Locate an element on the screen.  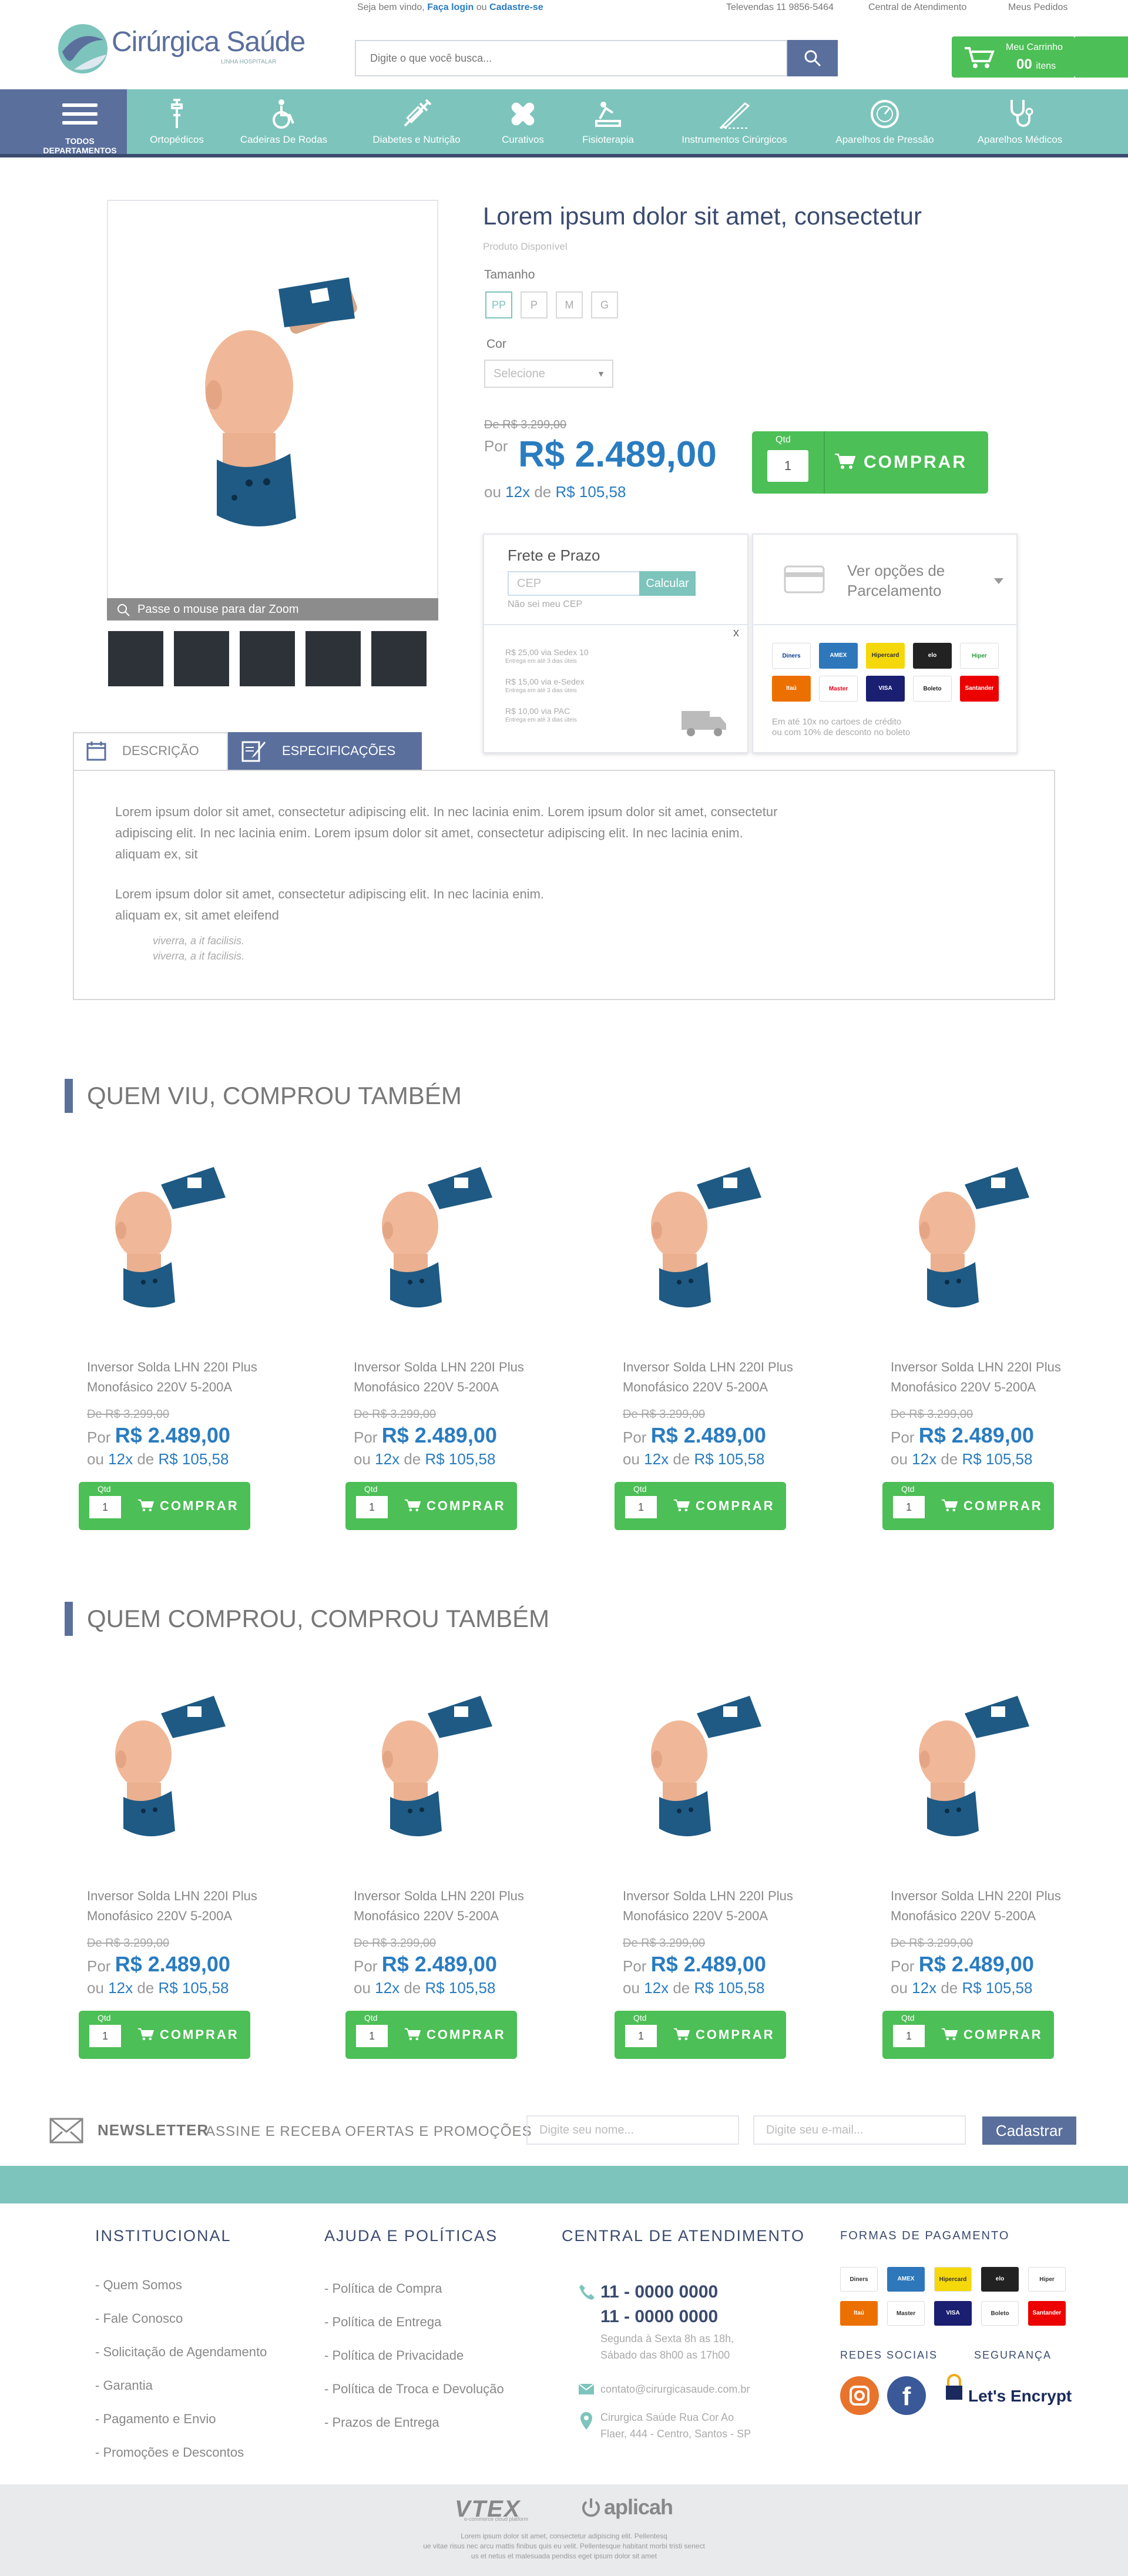
search-button is located at coordinates (812, 58).